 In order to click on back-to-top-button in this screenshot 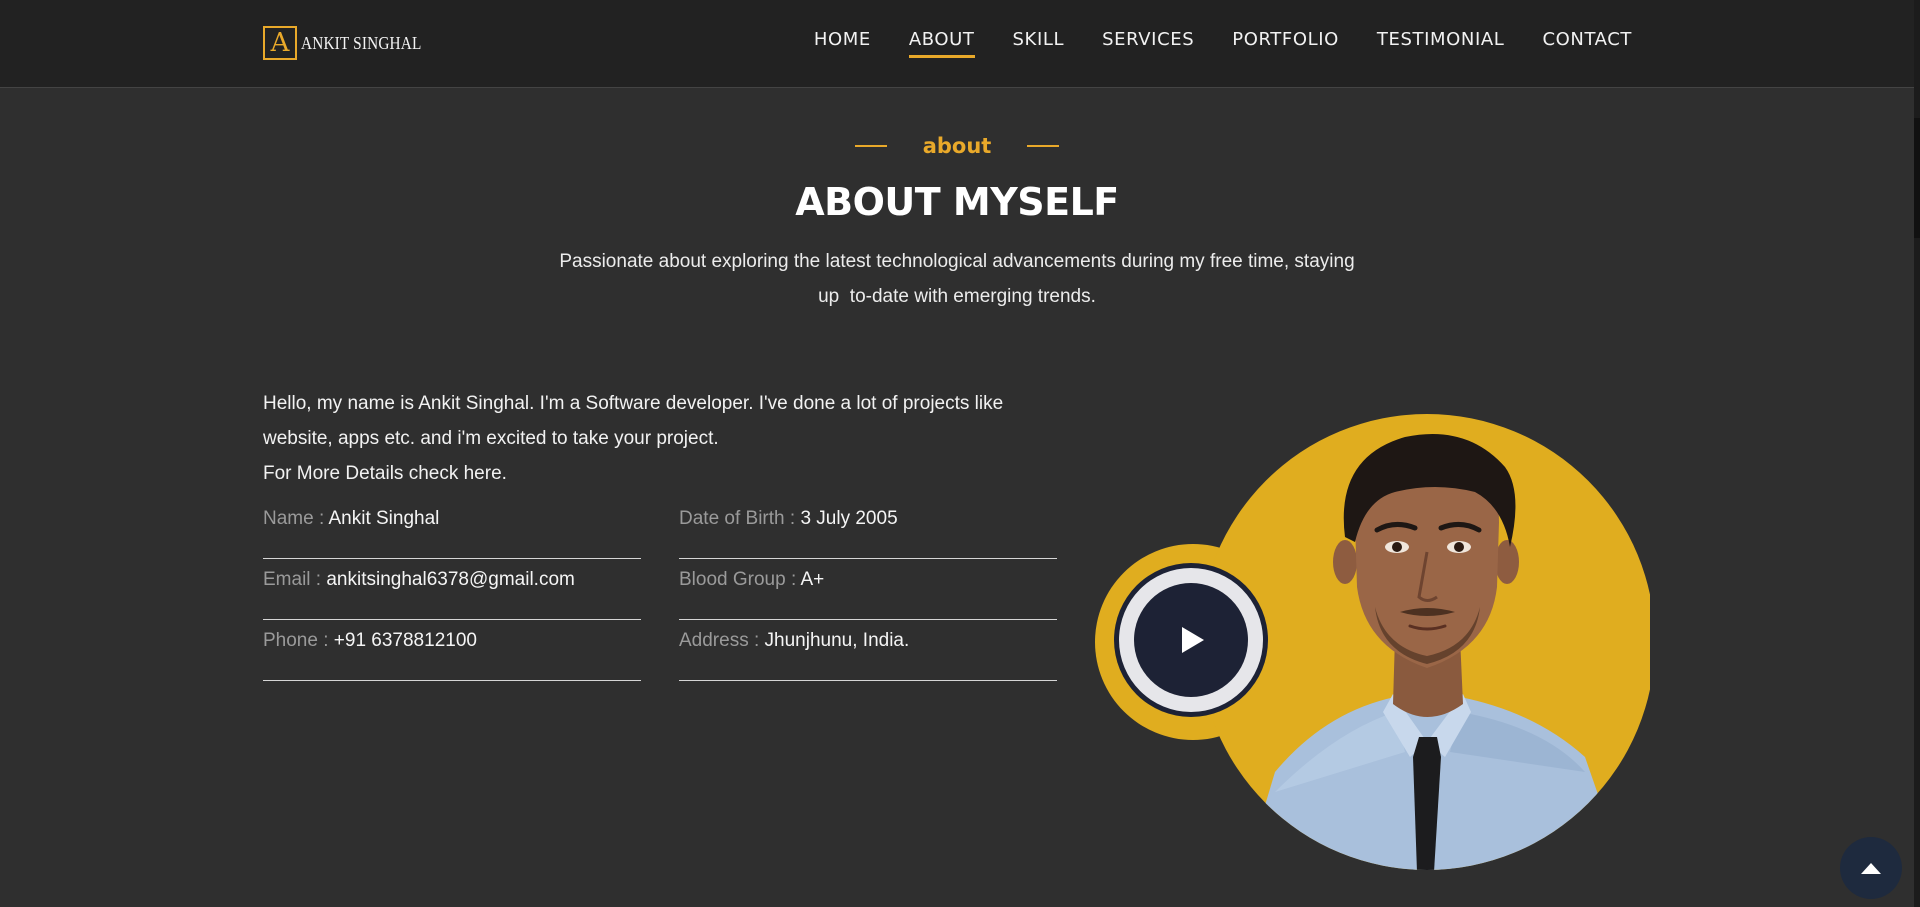, I will do `click(1871, 868)`.